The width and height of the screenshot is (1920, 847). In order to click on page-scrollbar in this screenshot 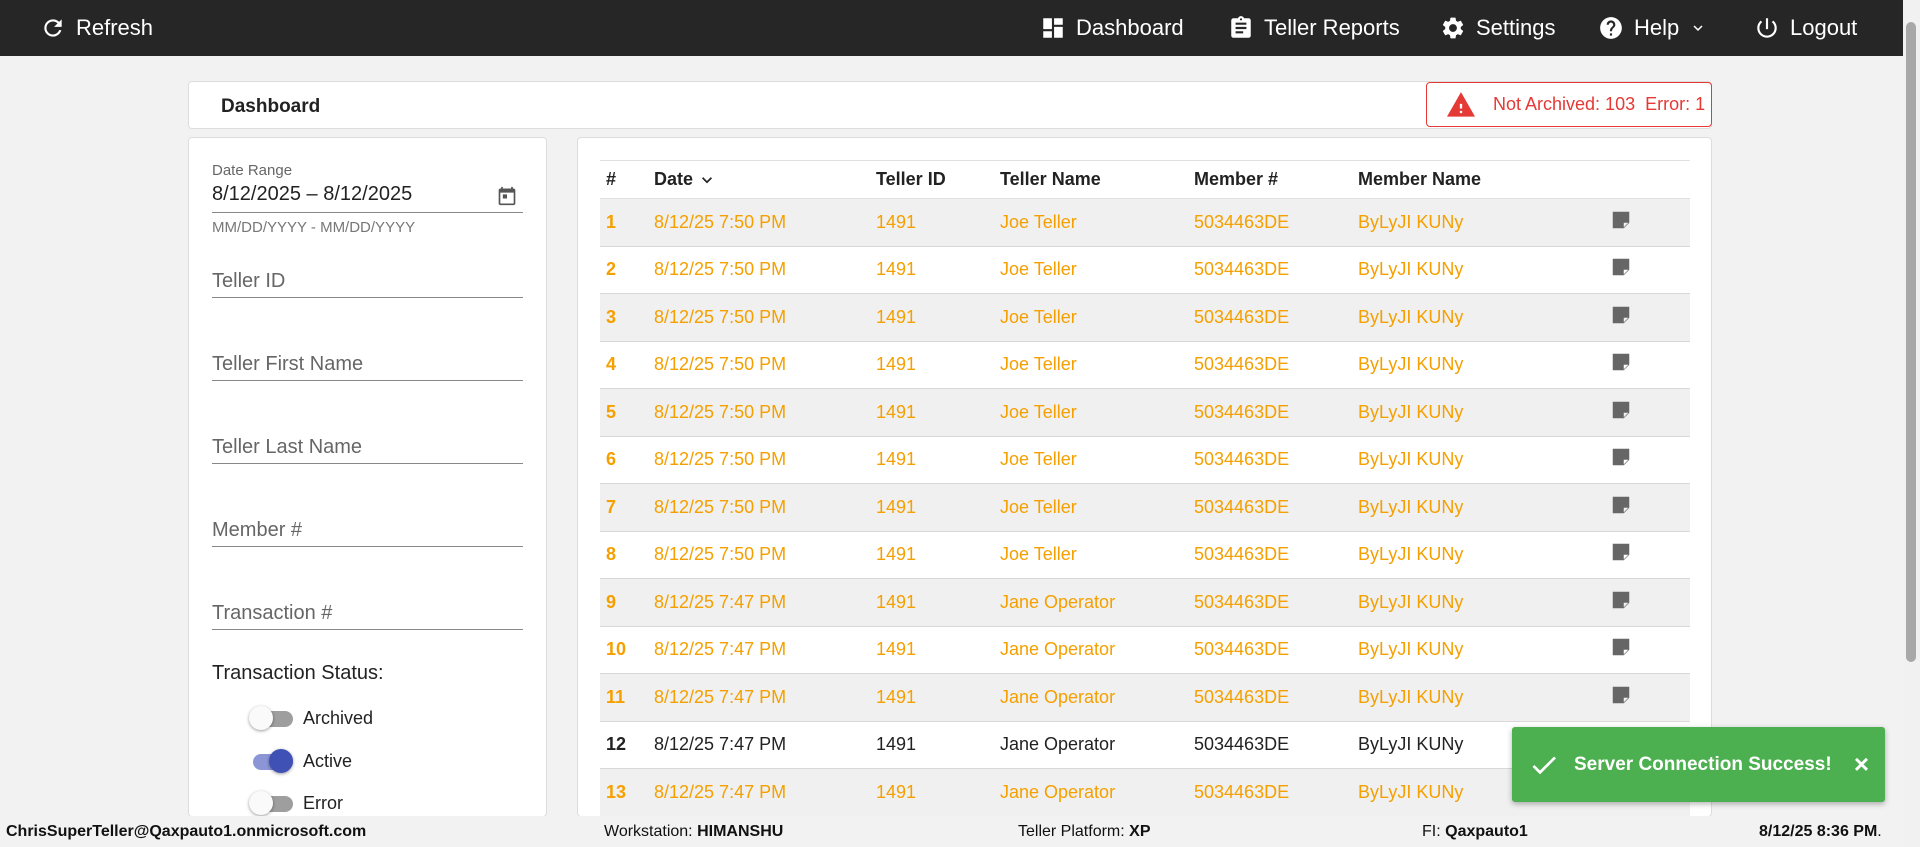, I will do `click(1911, 423)`.